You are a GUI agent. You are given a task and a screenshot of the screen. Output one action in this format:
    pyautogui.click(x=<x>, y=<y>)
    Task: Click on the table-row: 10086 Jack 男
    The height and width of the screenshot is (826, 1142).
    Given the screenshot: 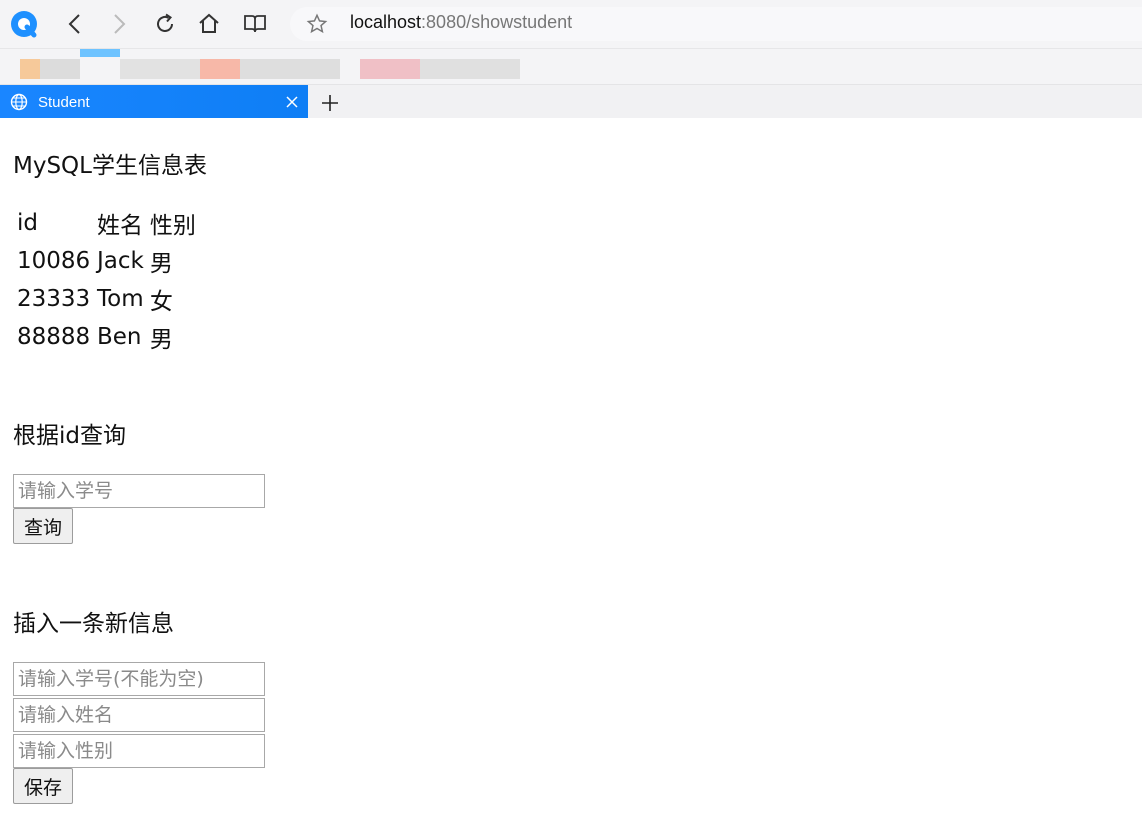 What is the action you would take?
    pyautogui.click(x=106, y=261)
    